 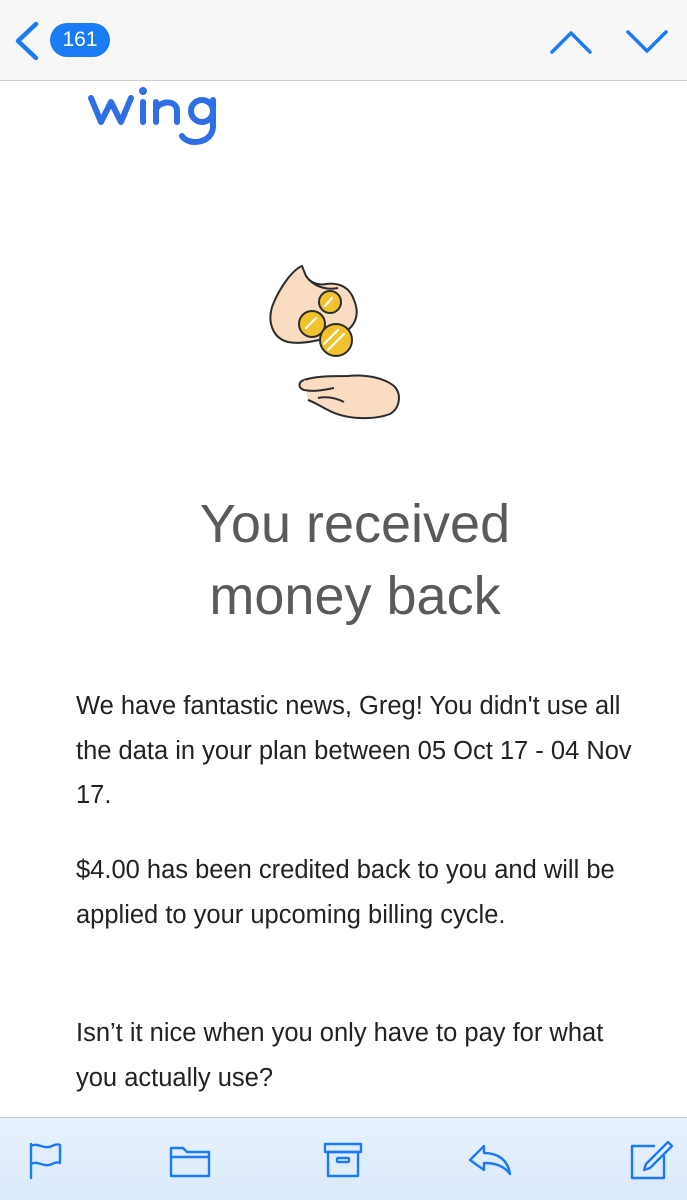 I want to click on reply-button, so click(x=489, y=1160).